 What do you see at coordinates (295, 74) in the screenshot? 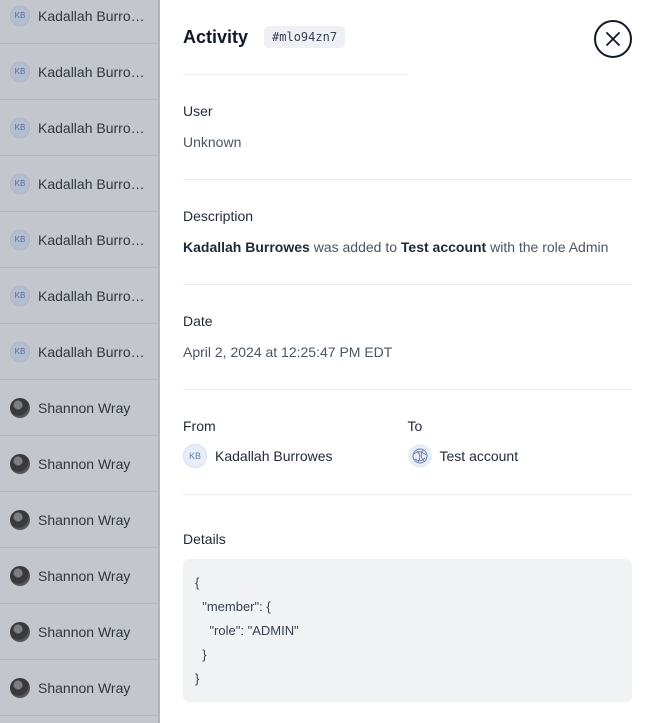
I see `header-divider` at bounding box center [295, 74].